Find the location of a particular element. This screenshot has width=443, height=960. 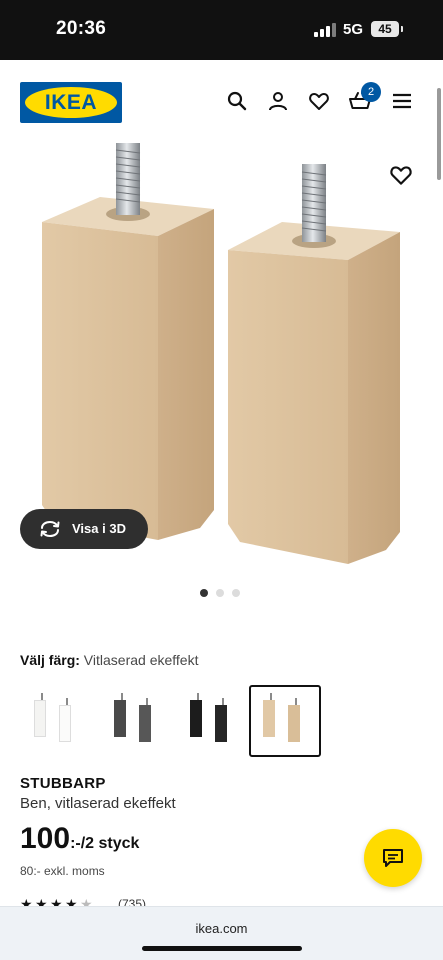

view-3d-label: Visa i 3D is located at coordinates (99, 528).